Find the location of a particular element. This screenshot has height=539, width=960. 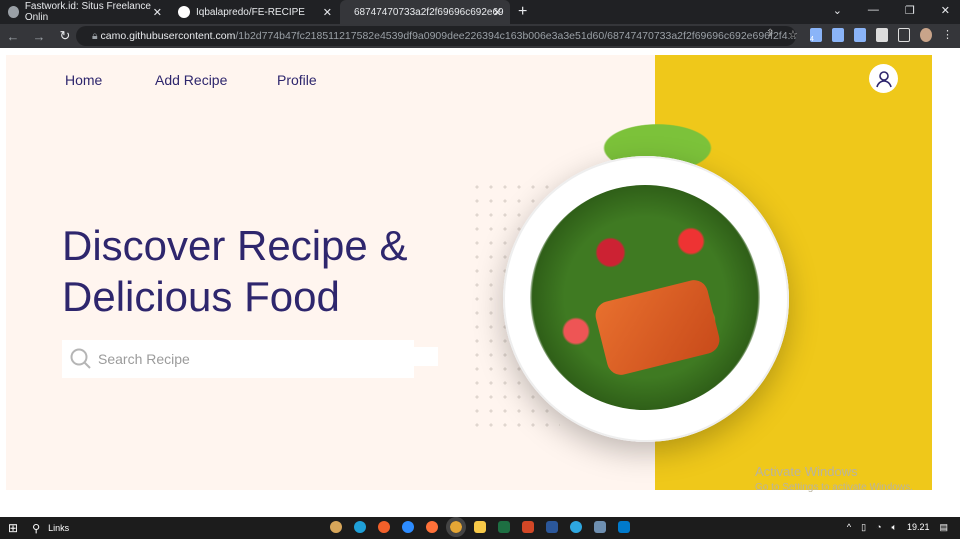

url-host: camo.githubusercontent.com is located at coordinates (168, 36).